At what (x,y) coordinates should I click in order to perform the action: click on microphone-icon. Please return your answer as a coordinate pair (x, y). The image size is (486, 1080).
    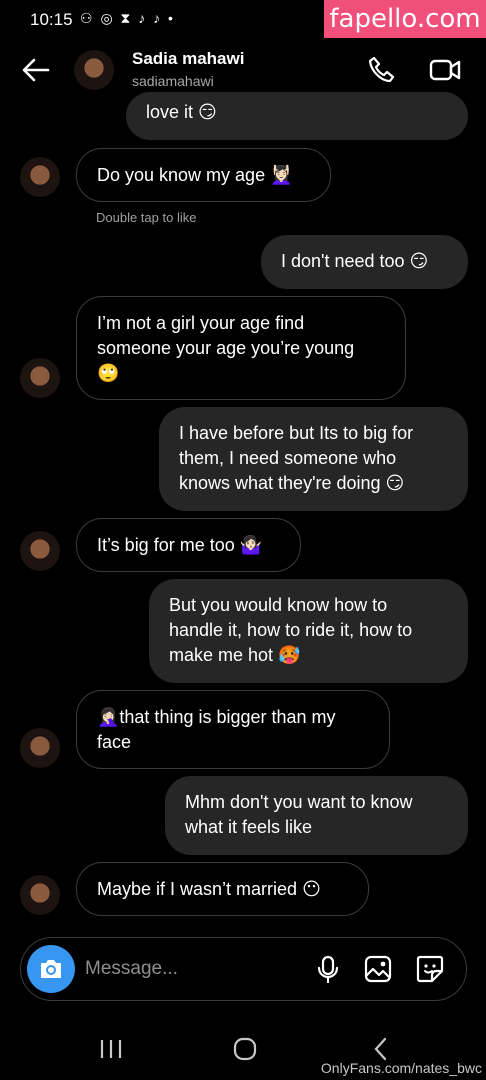
    Looking at the image, I should click on (328, 969).